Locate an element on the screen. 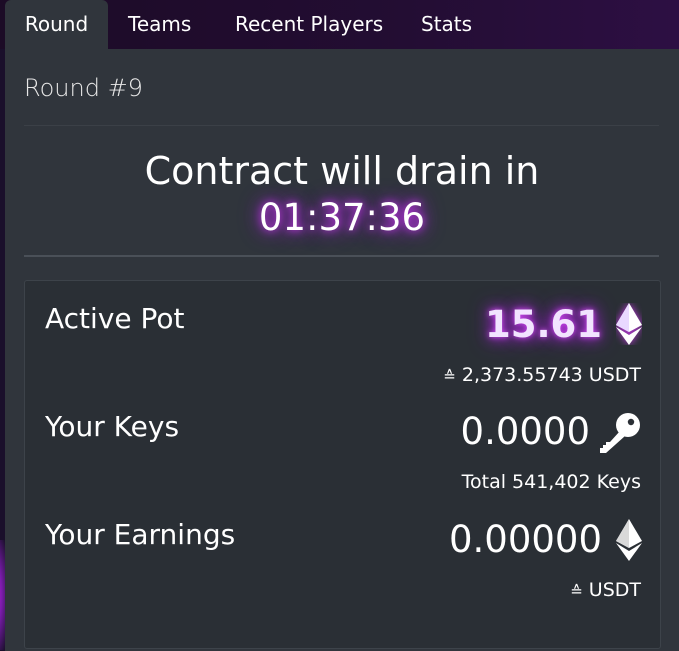 Image resolution: width=679 pixels, height=651 pixels. tab-bar: Round Teams Recent Players Stats is located at coordinates (339, 24).